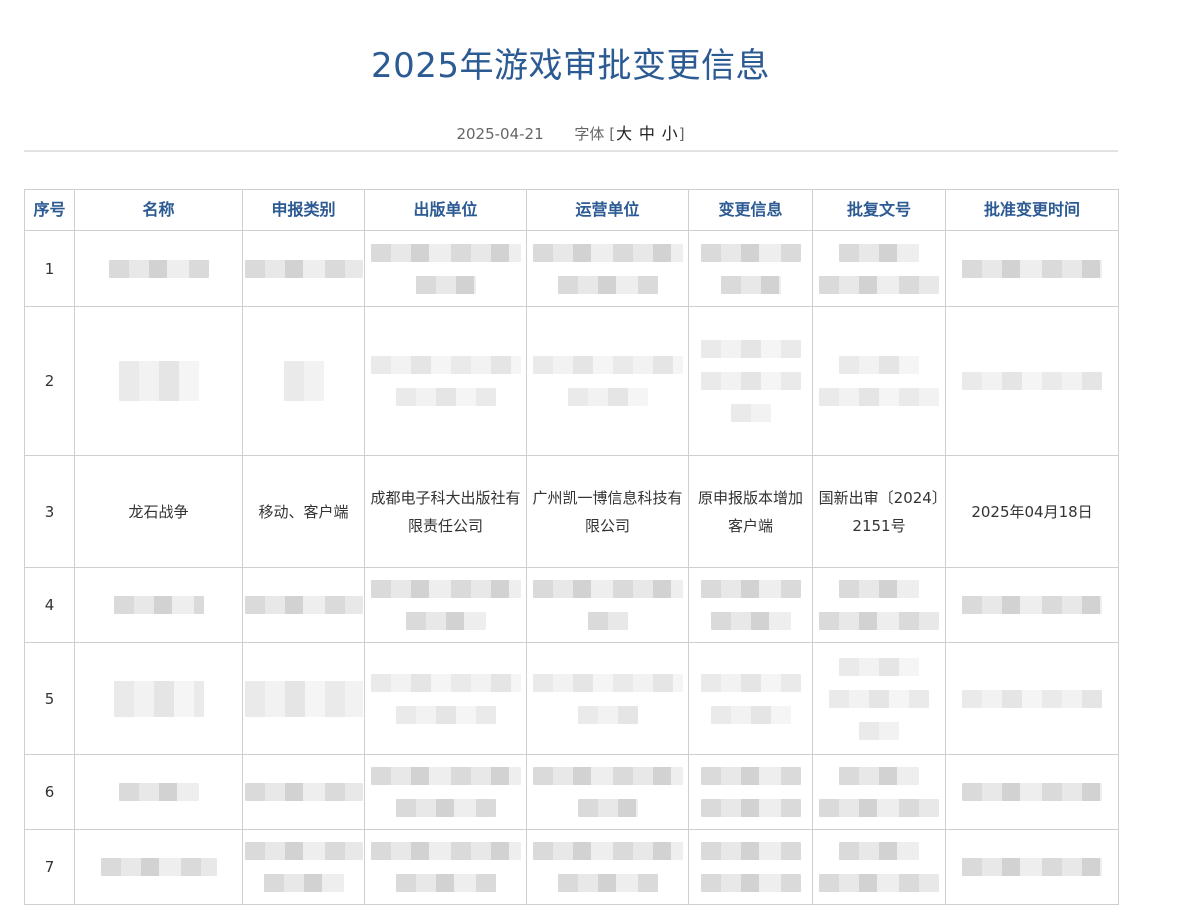 This screenshot has height=912, width=1179. What do you see at coordinates (500, 134) in the screenshot?
I see `publish-date: 2025-04-21` at bounding box center [500, 134].